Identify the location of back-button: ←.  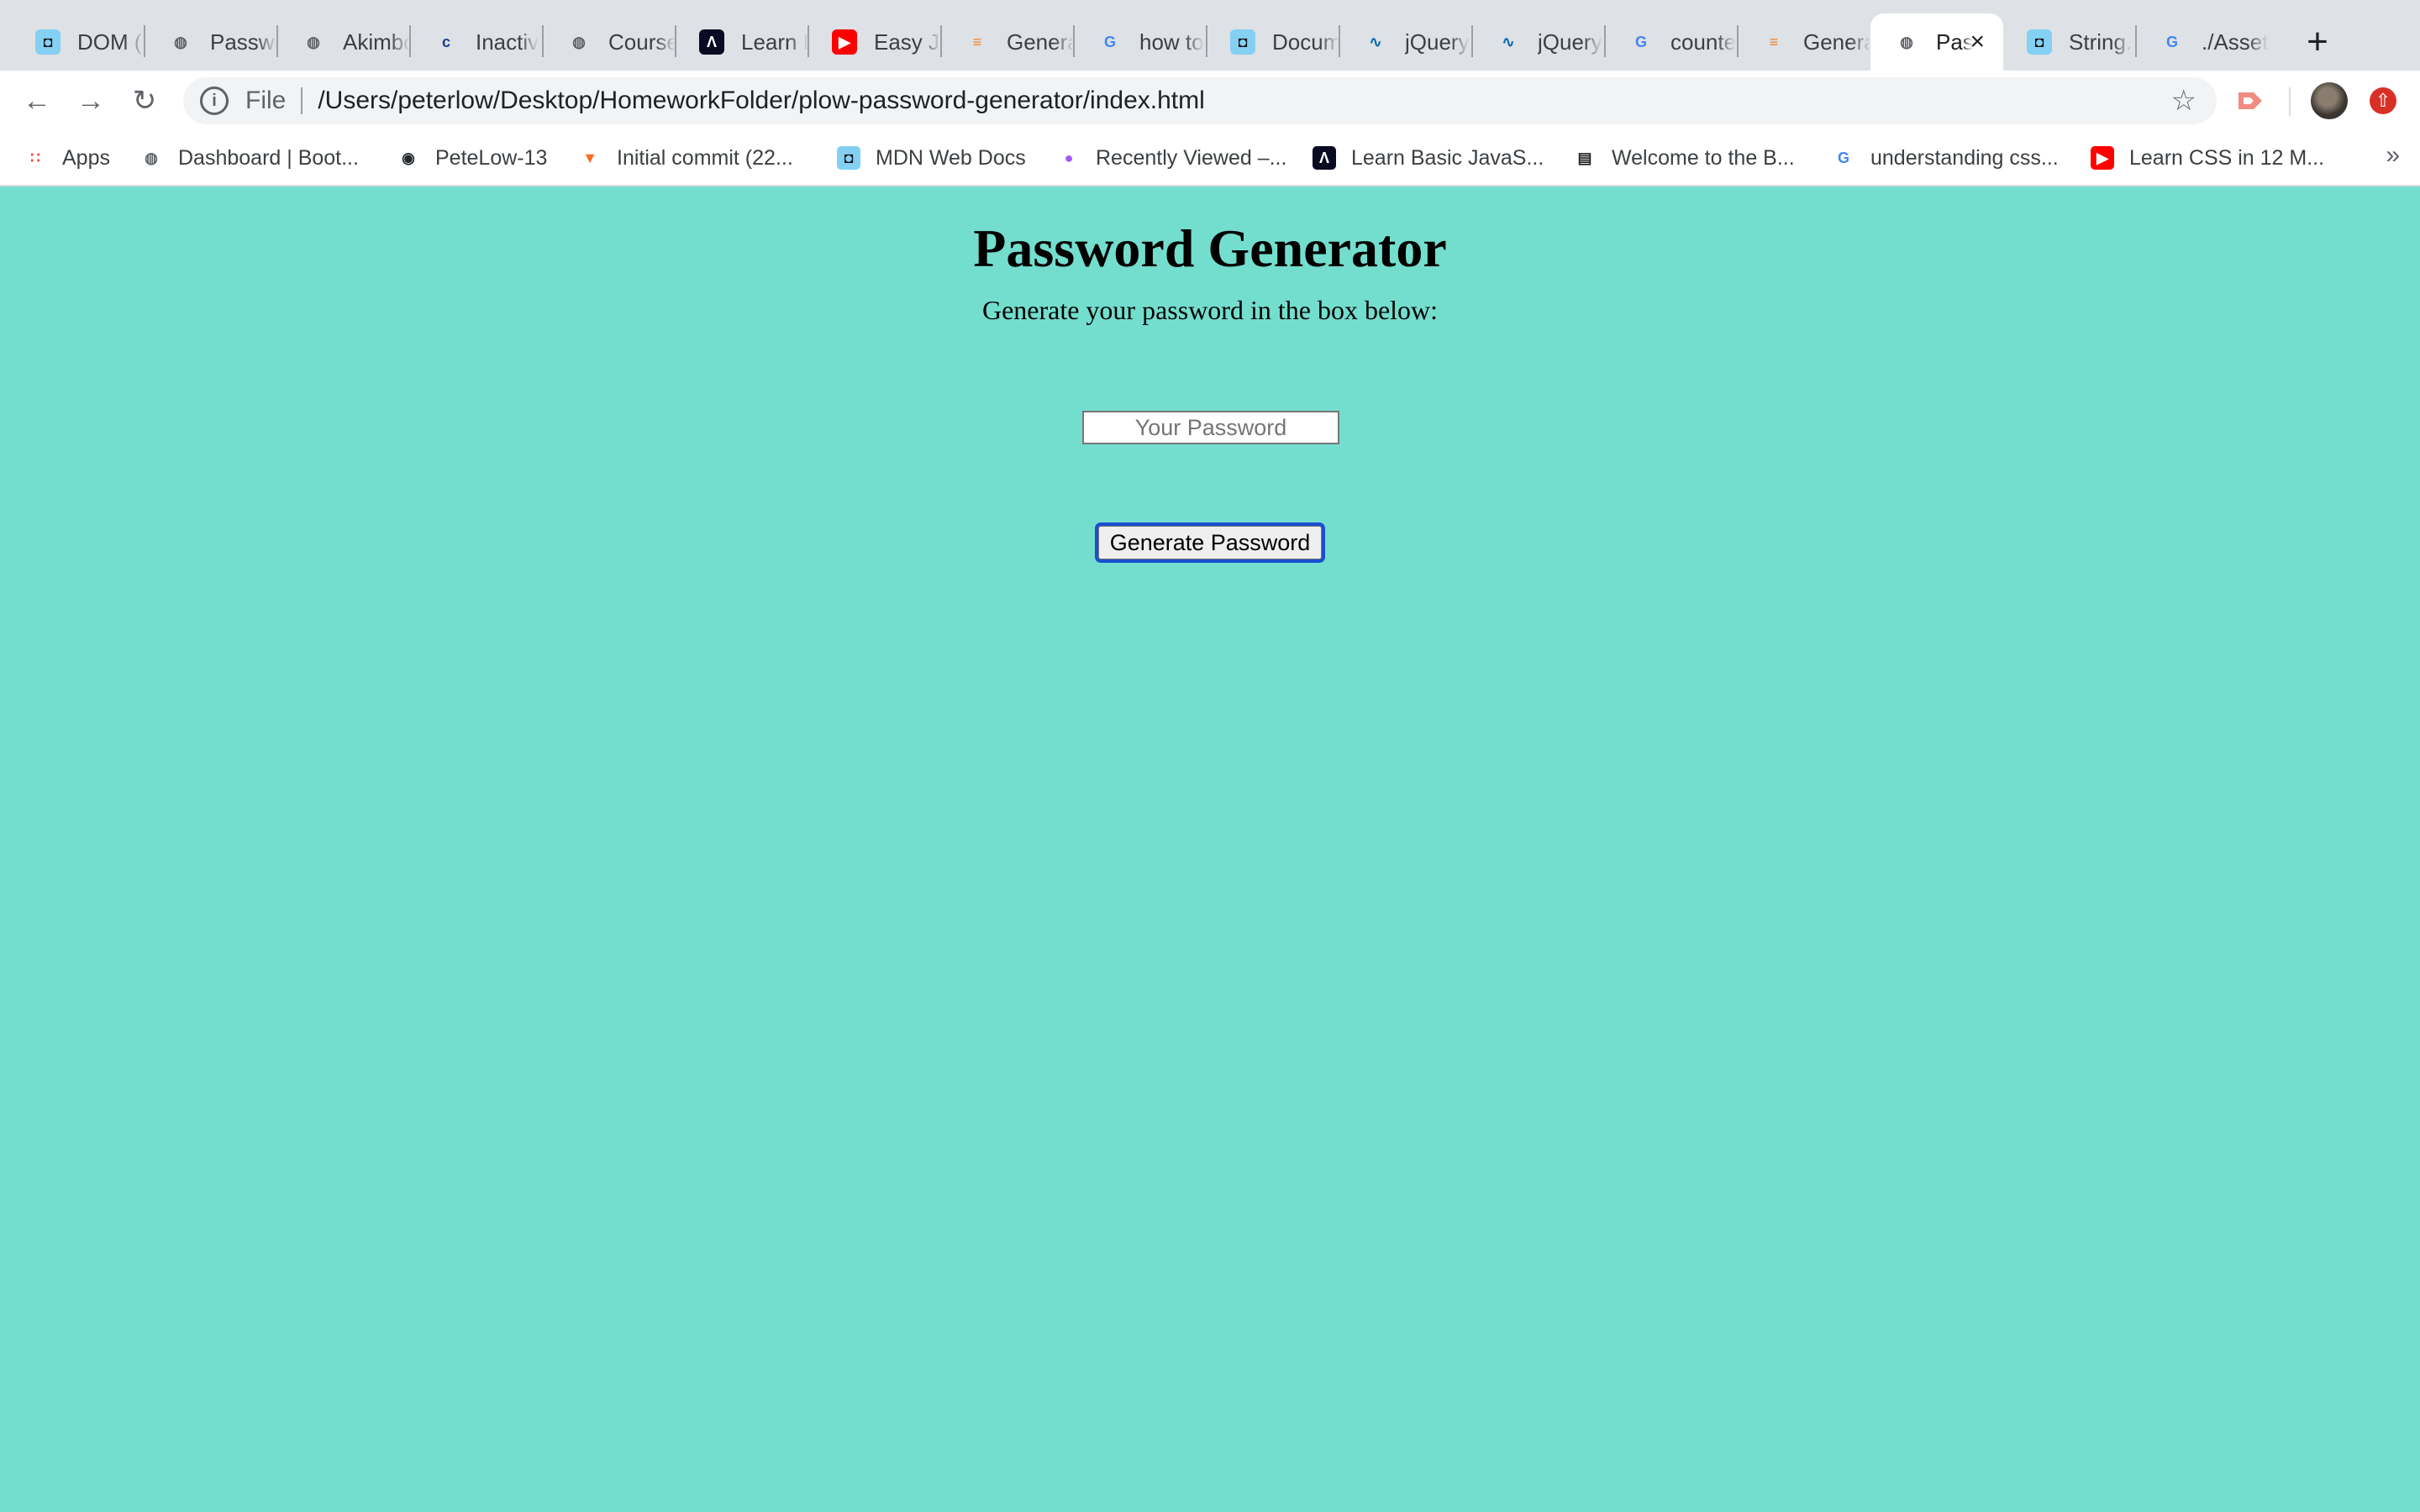
(37, 101).